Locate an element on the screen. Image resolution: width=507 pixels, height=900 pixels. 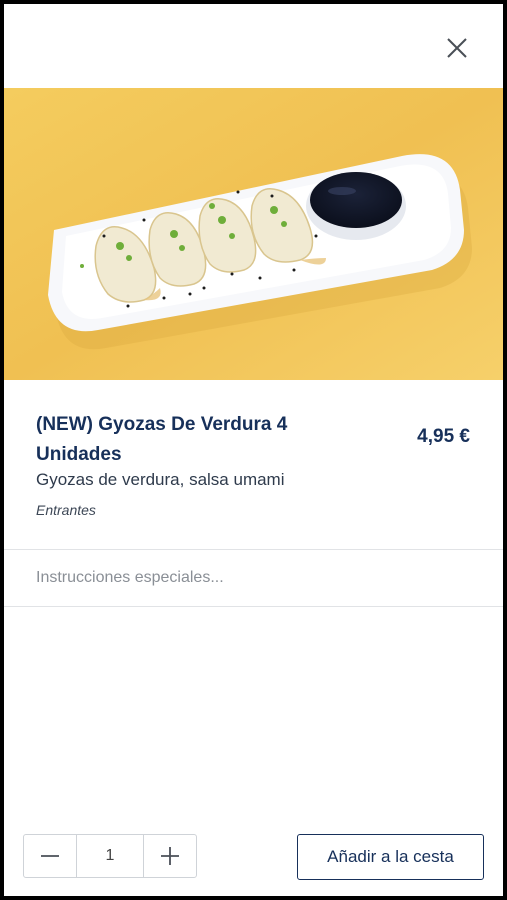
close-button is located at coordinates (457, 48).